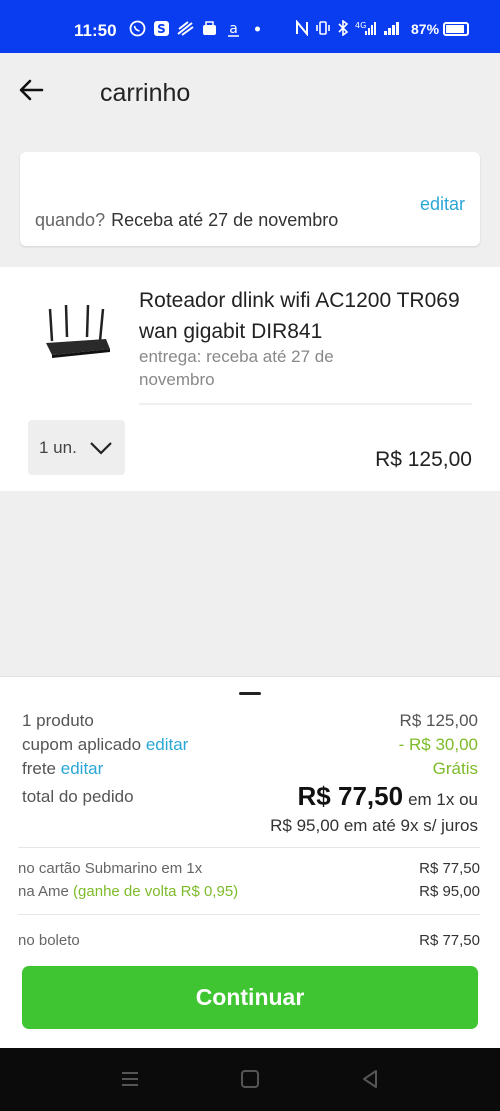  What do you see at coordinates (391, 28) in the screenshot?
I see `signal-icon` at bounding box center [391, 28].